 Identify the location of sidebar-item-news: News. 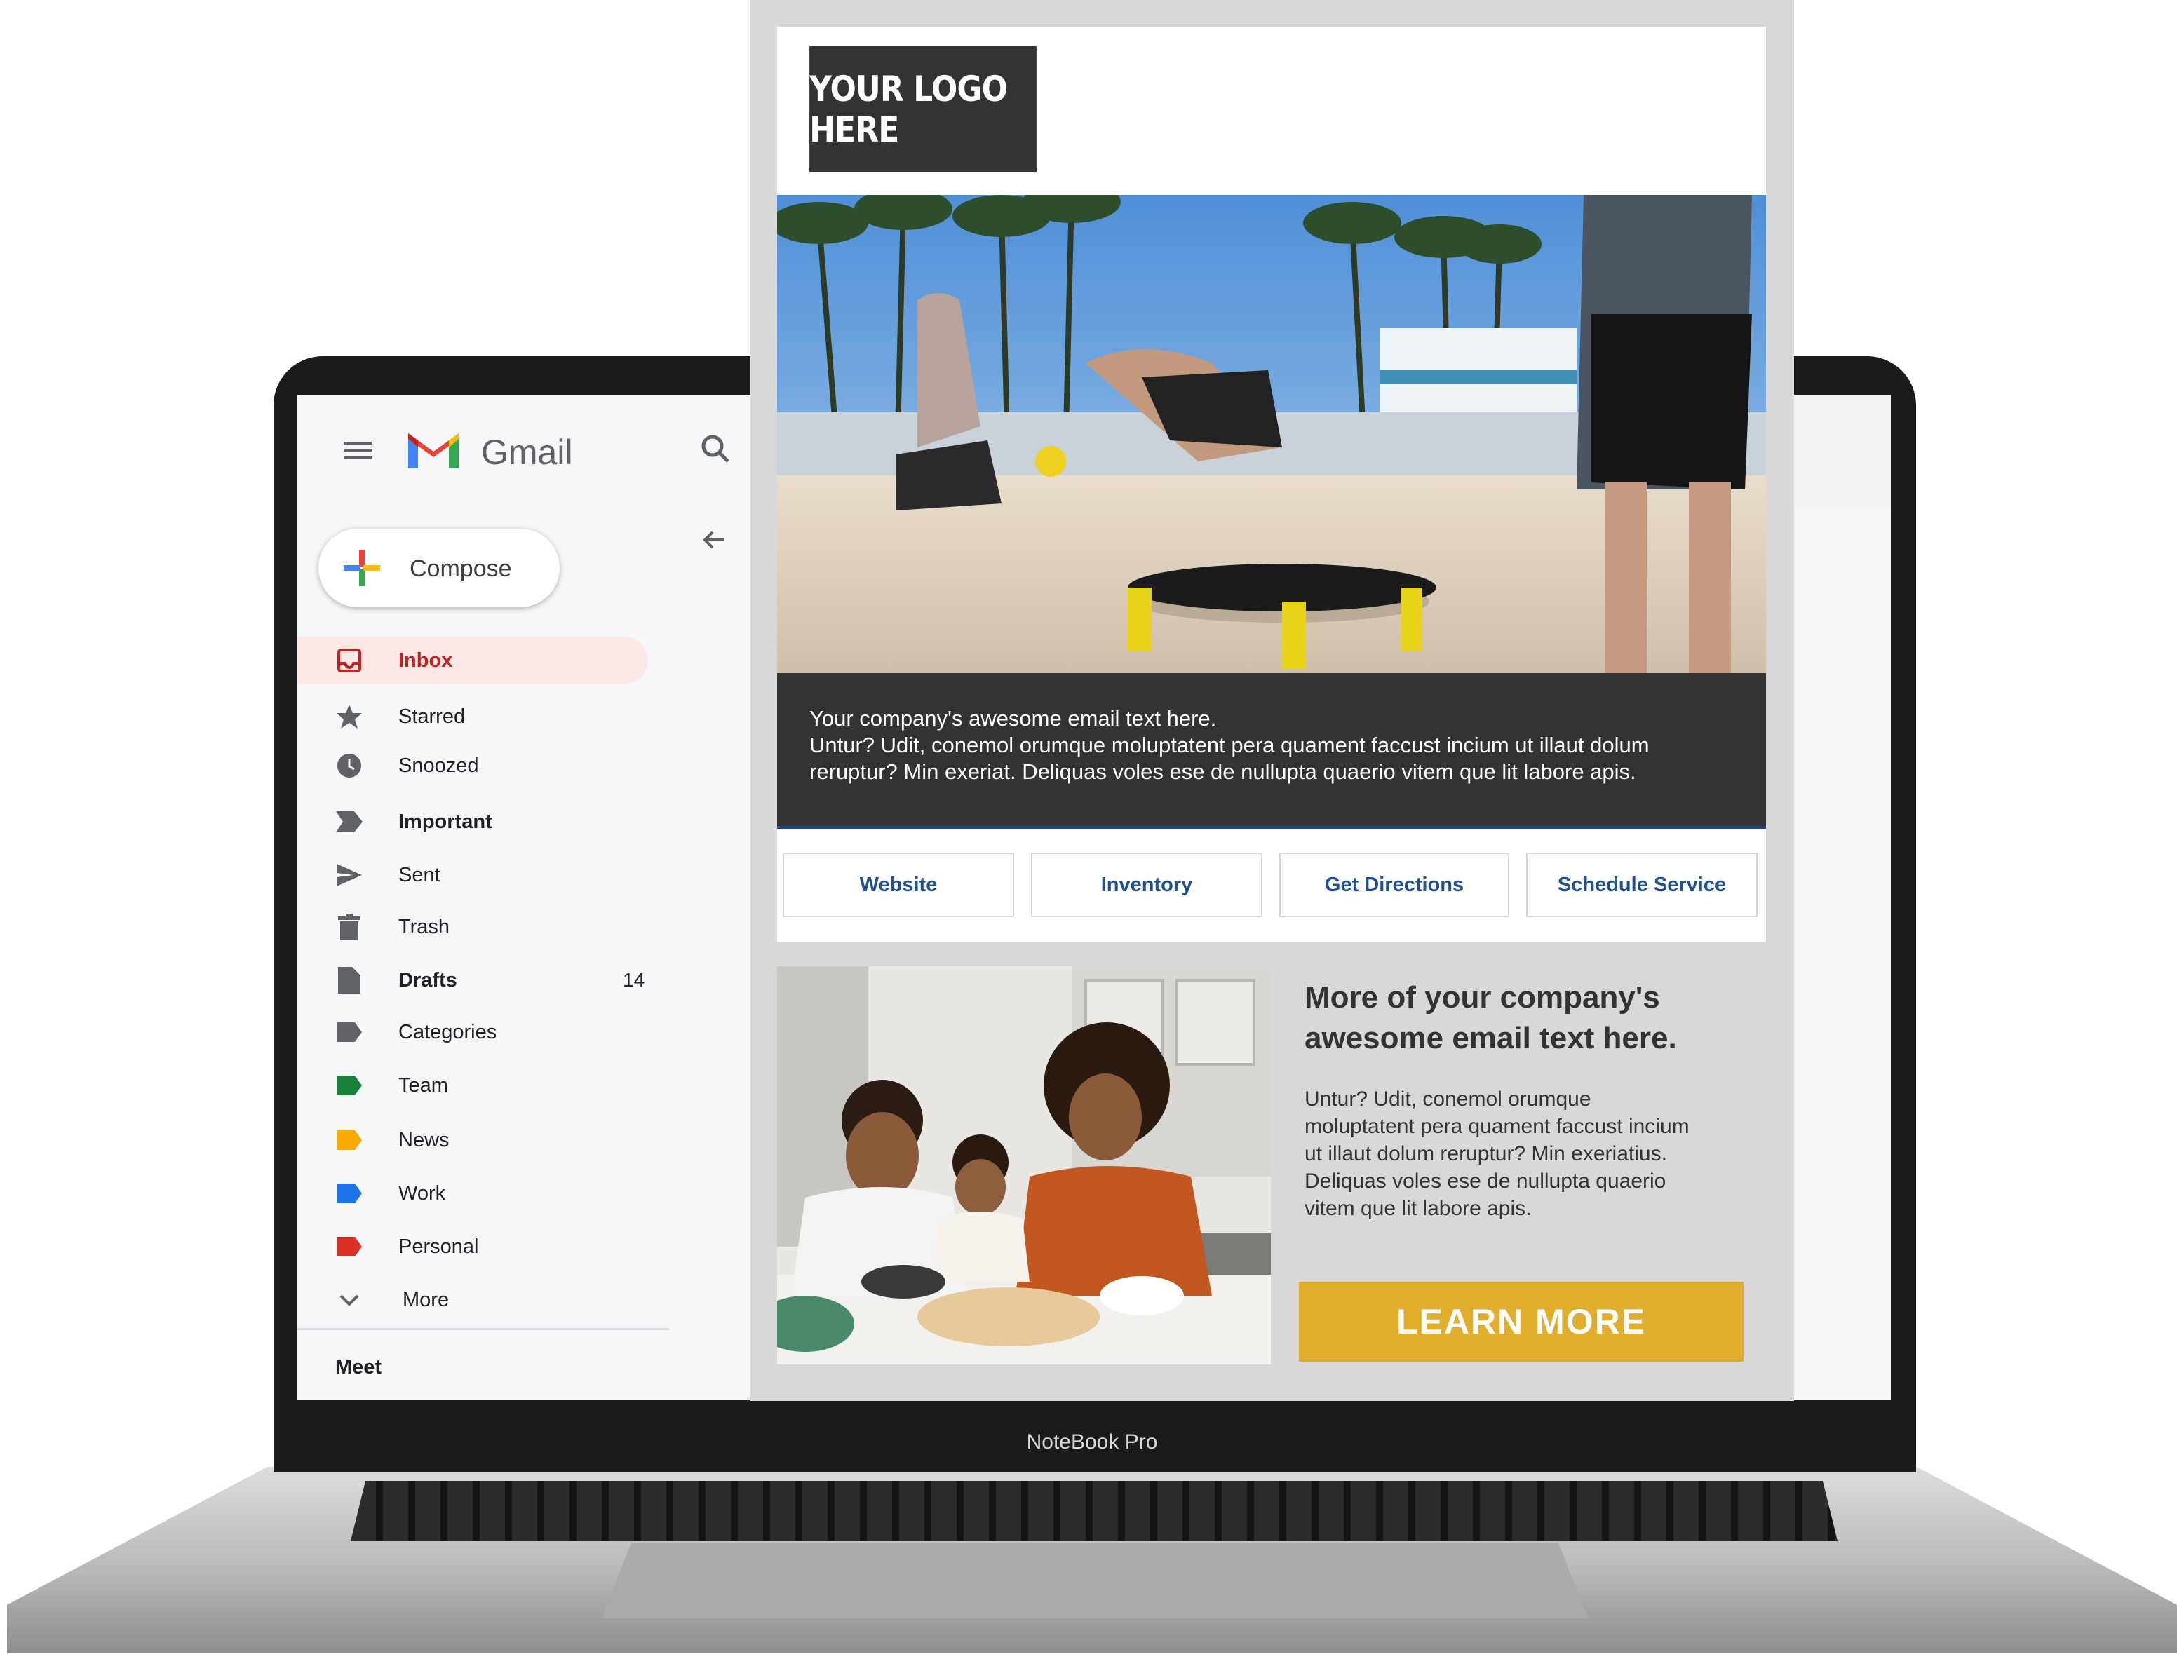
(472, 1140).